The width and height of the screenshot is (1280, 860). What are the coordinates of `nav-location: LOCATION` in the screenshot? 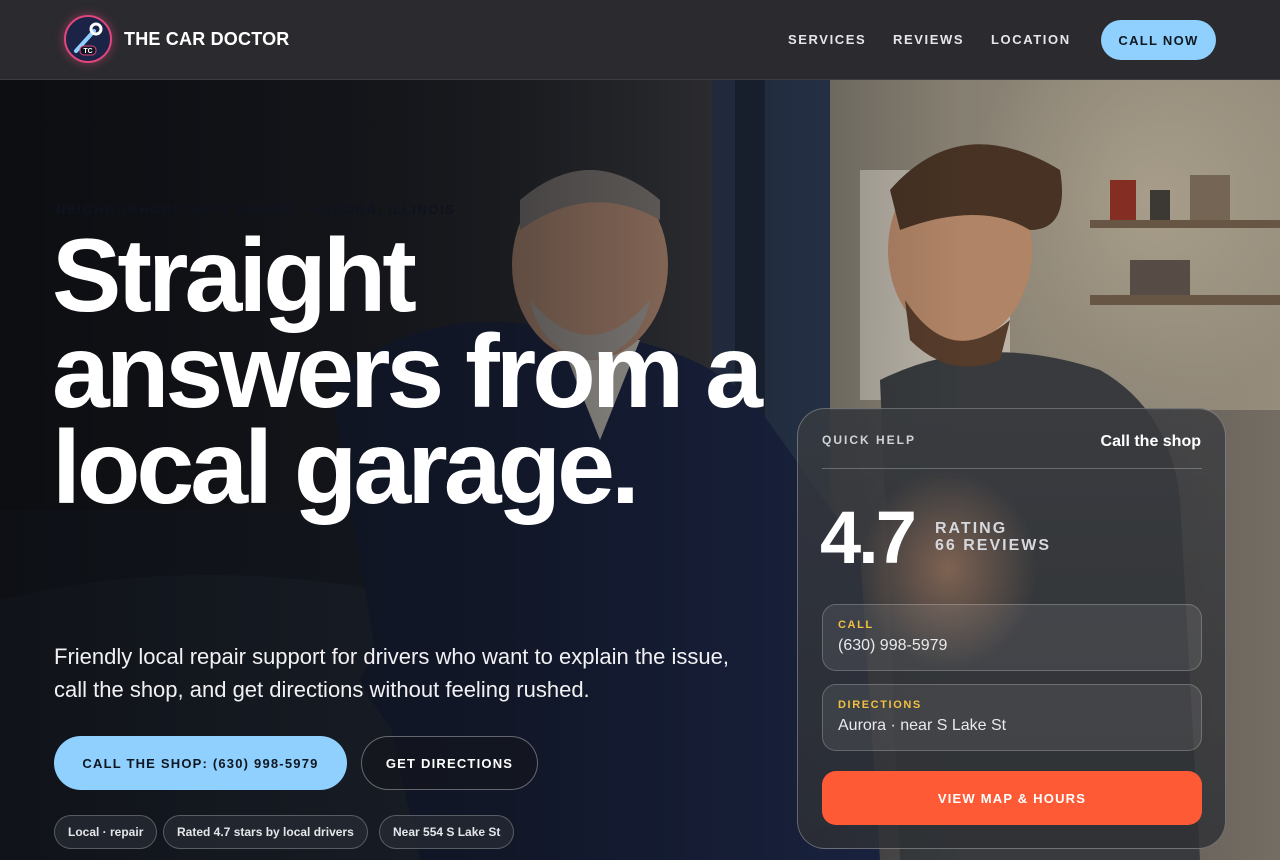 It's located at (1031, 39).